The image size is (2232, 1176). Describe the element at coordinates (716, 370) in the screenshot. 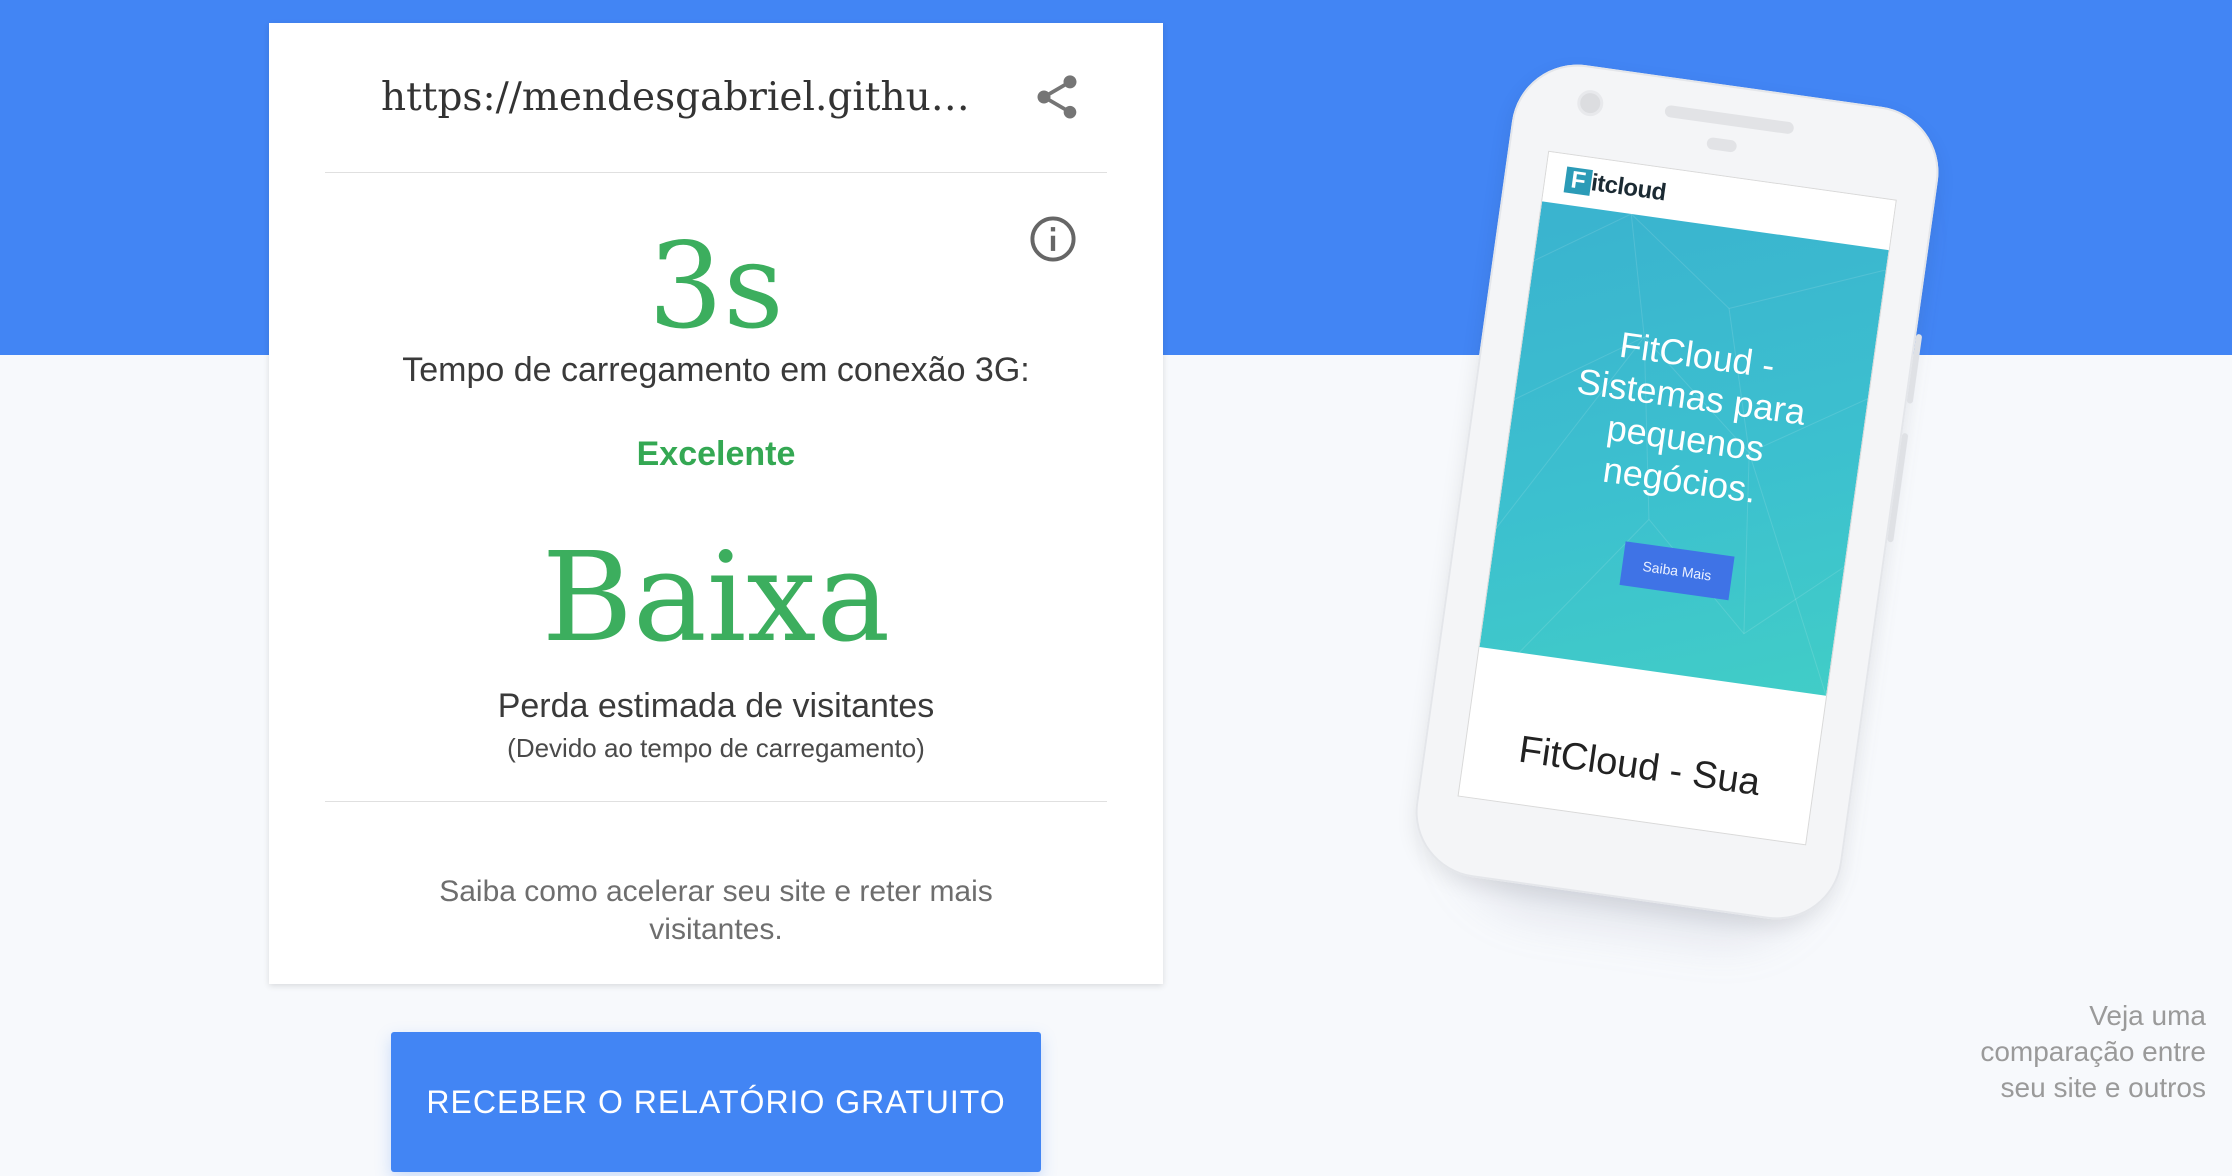

I see `load-time-caption: Tempo de carregamento em conexão 3G:` at that location.